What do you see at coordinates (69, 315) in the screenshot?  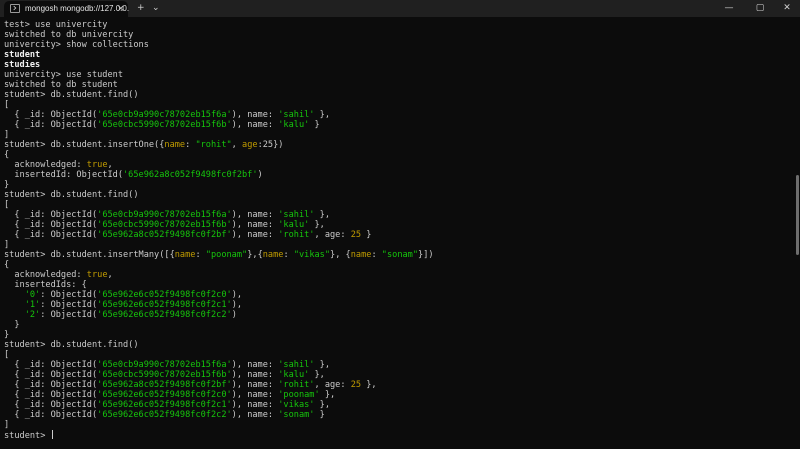 I see `terminal-text: : ObjectId(` at bounding box center [69, 315].